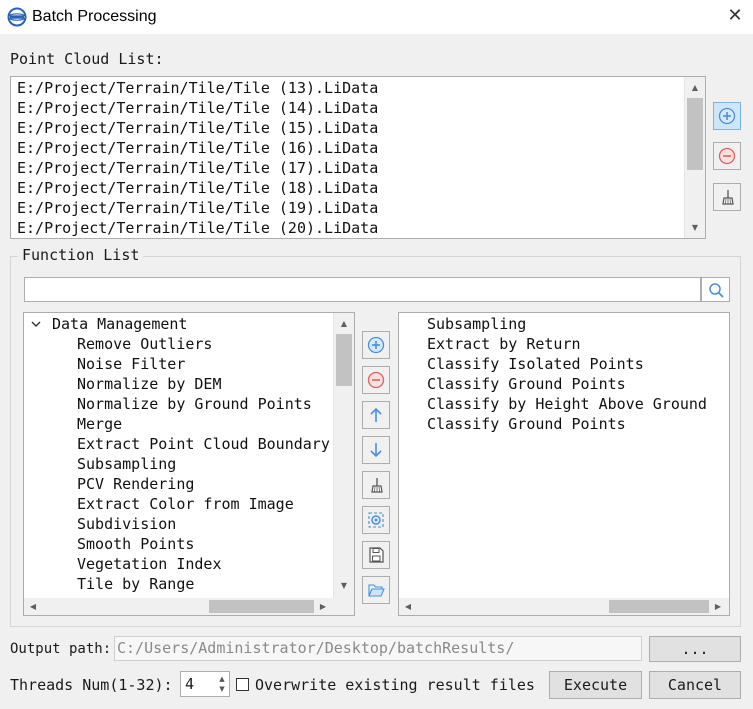  What do you see at coordinates (242, 684) in the screenshot?
I see `overwrite-checkbox` at bounding box center [242, 684].